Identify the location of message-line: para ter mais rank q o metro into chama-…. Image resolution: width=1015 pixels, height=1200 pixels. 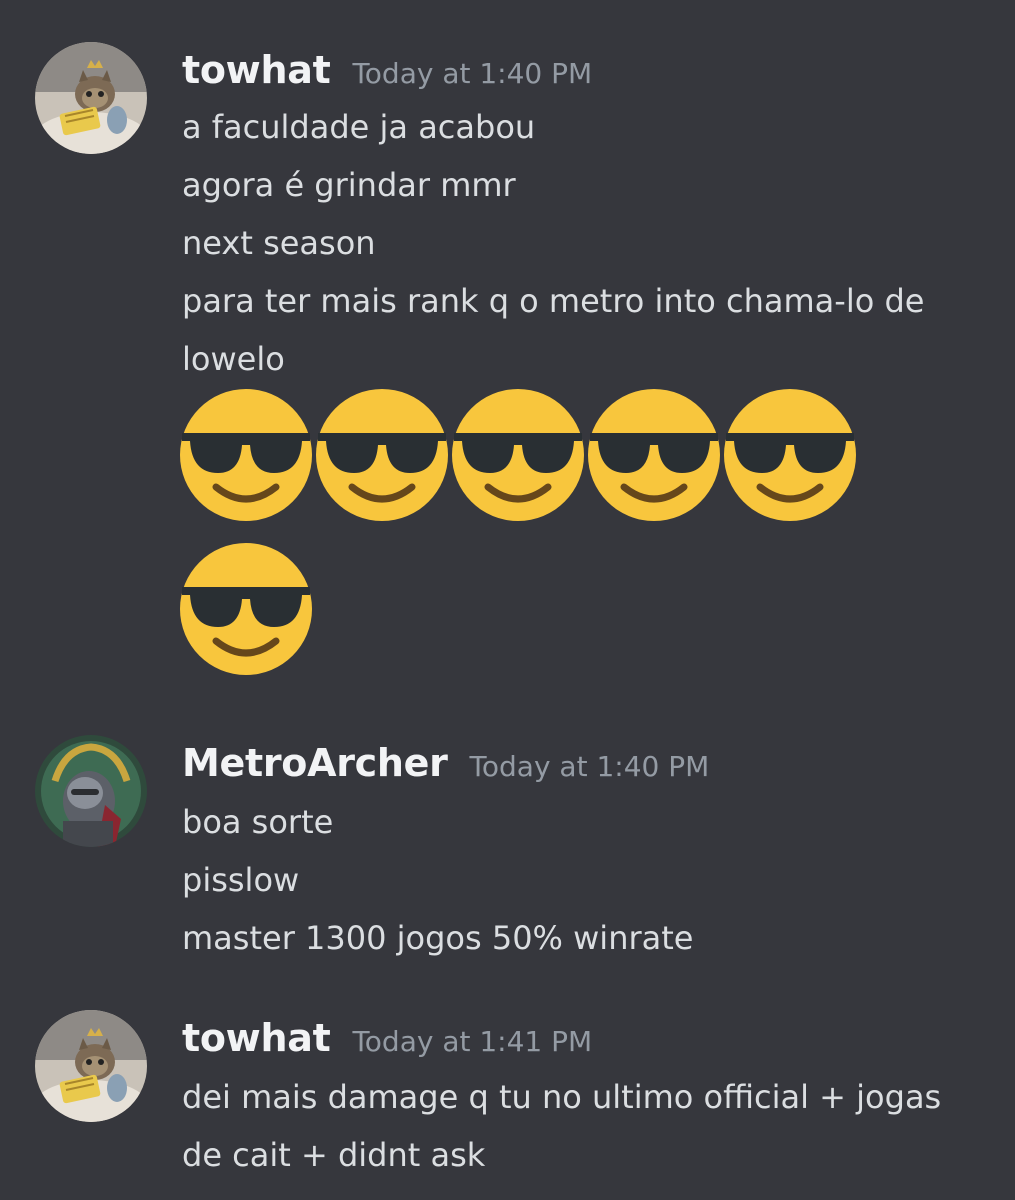
(553, 301).